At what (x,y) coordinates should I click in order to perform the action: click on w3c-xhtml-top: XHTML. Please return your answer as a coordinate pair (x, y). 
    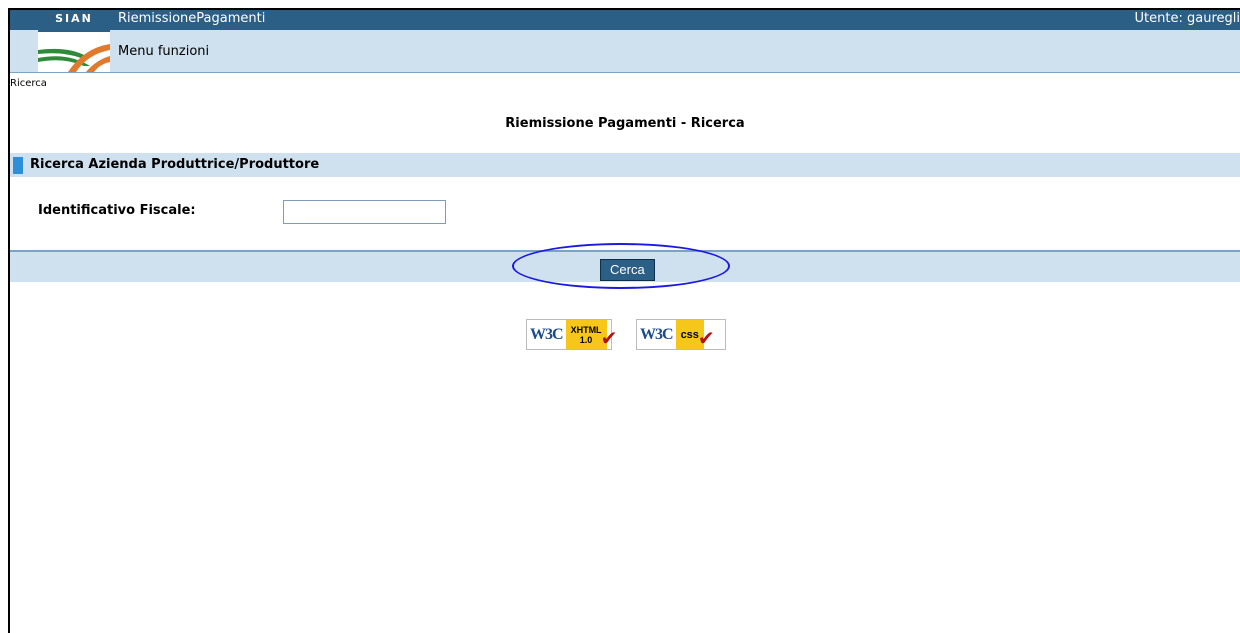
    Looking at the image, I should click on (586, 329).